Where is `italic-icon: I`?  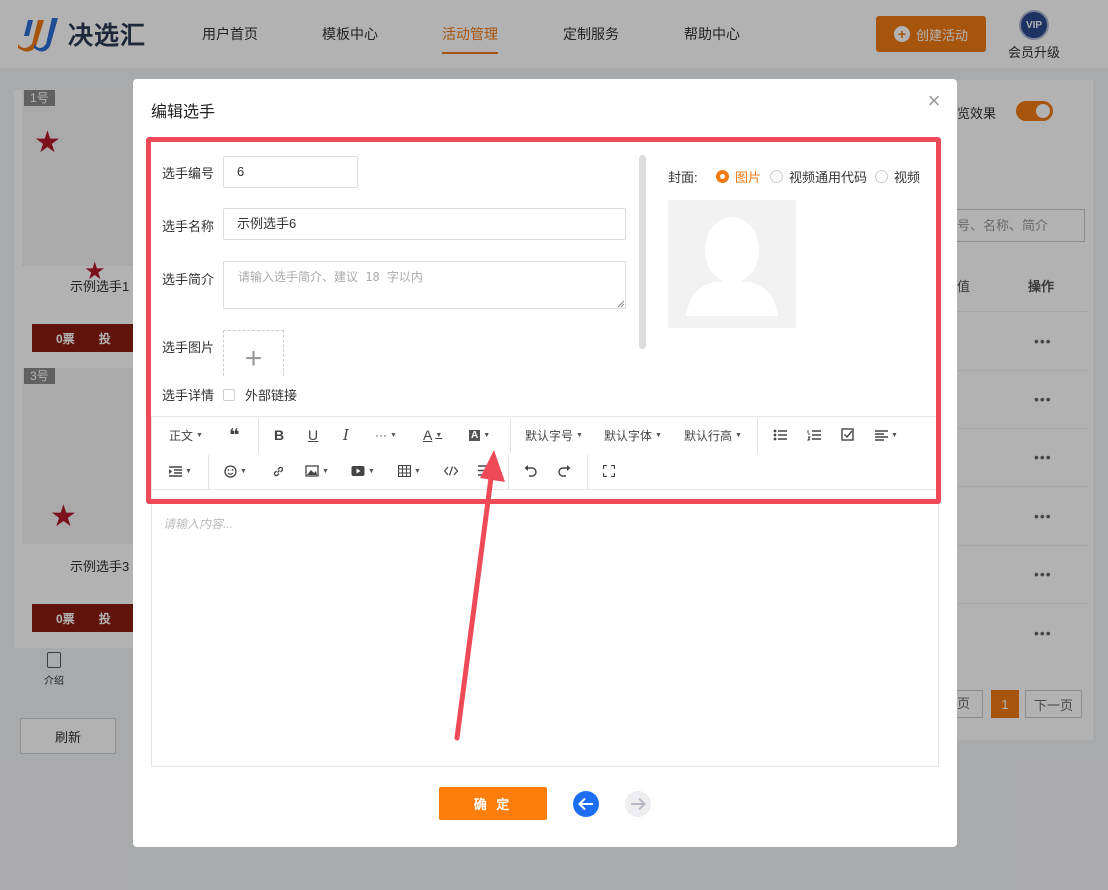 italic-icon: I is located at coordinates (346, 435).